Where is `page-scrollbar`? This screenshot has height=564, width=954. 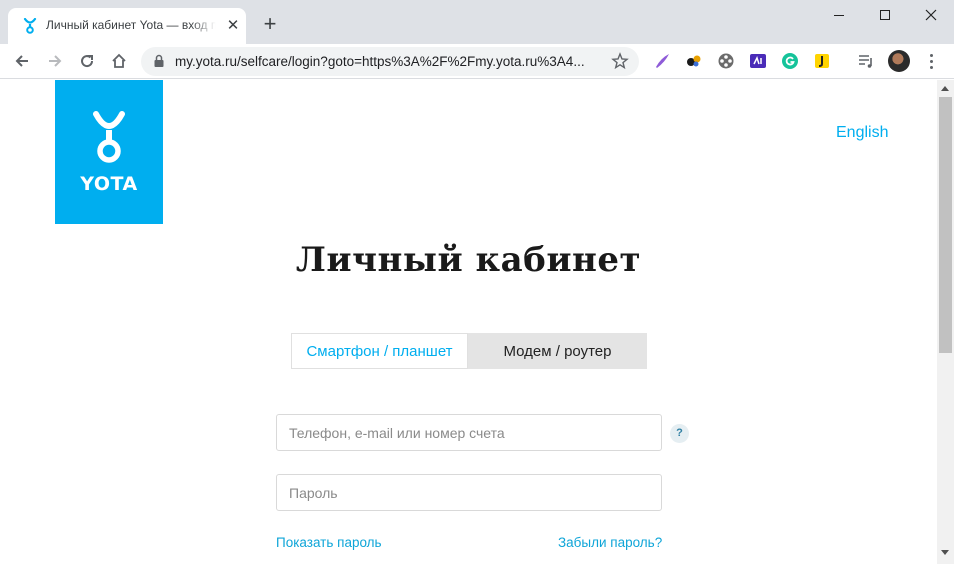
page-scrollbar is located at coordinates (945, 322).